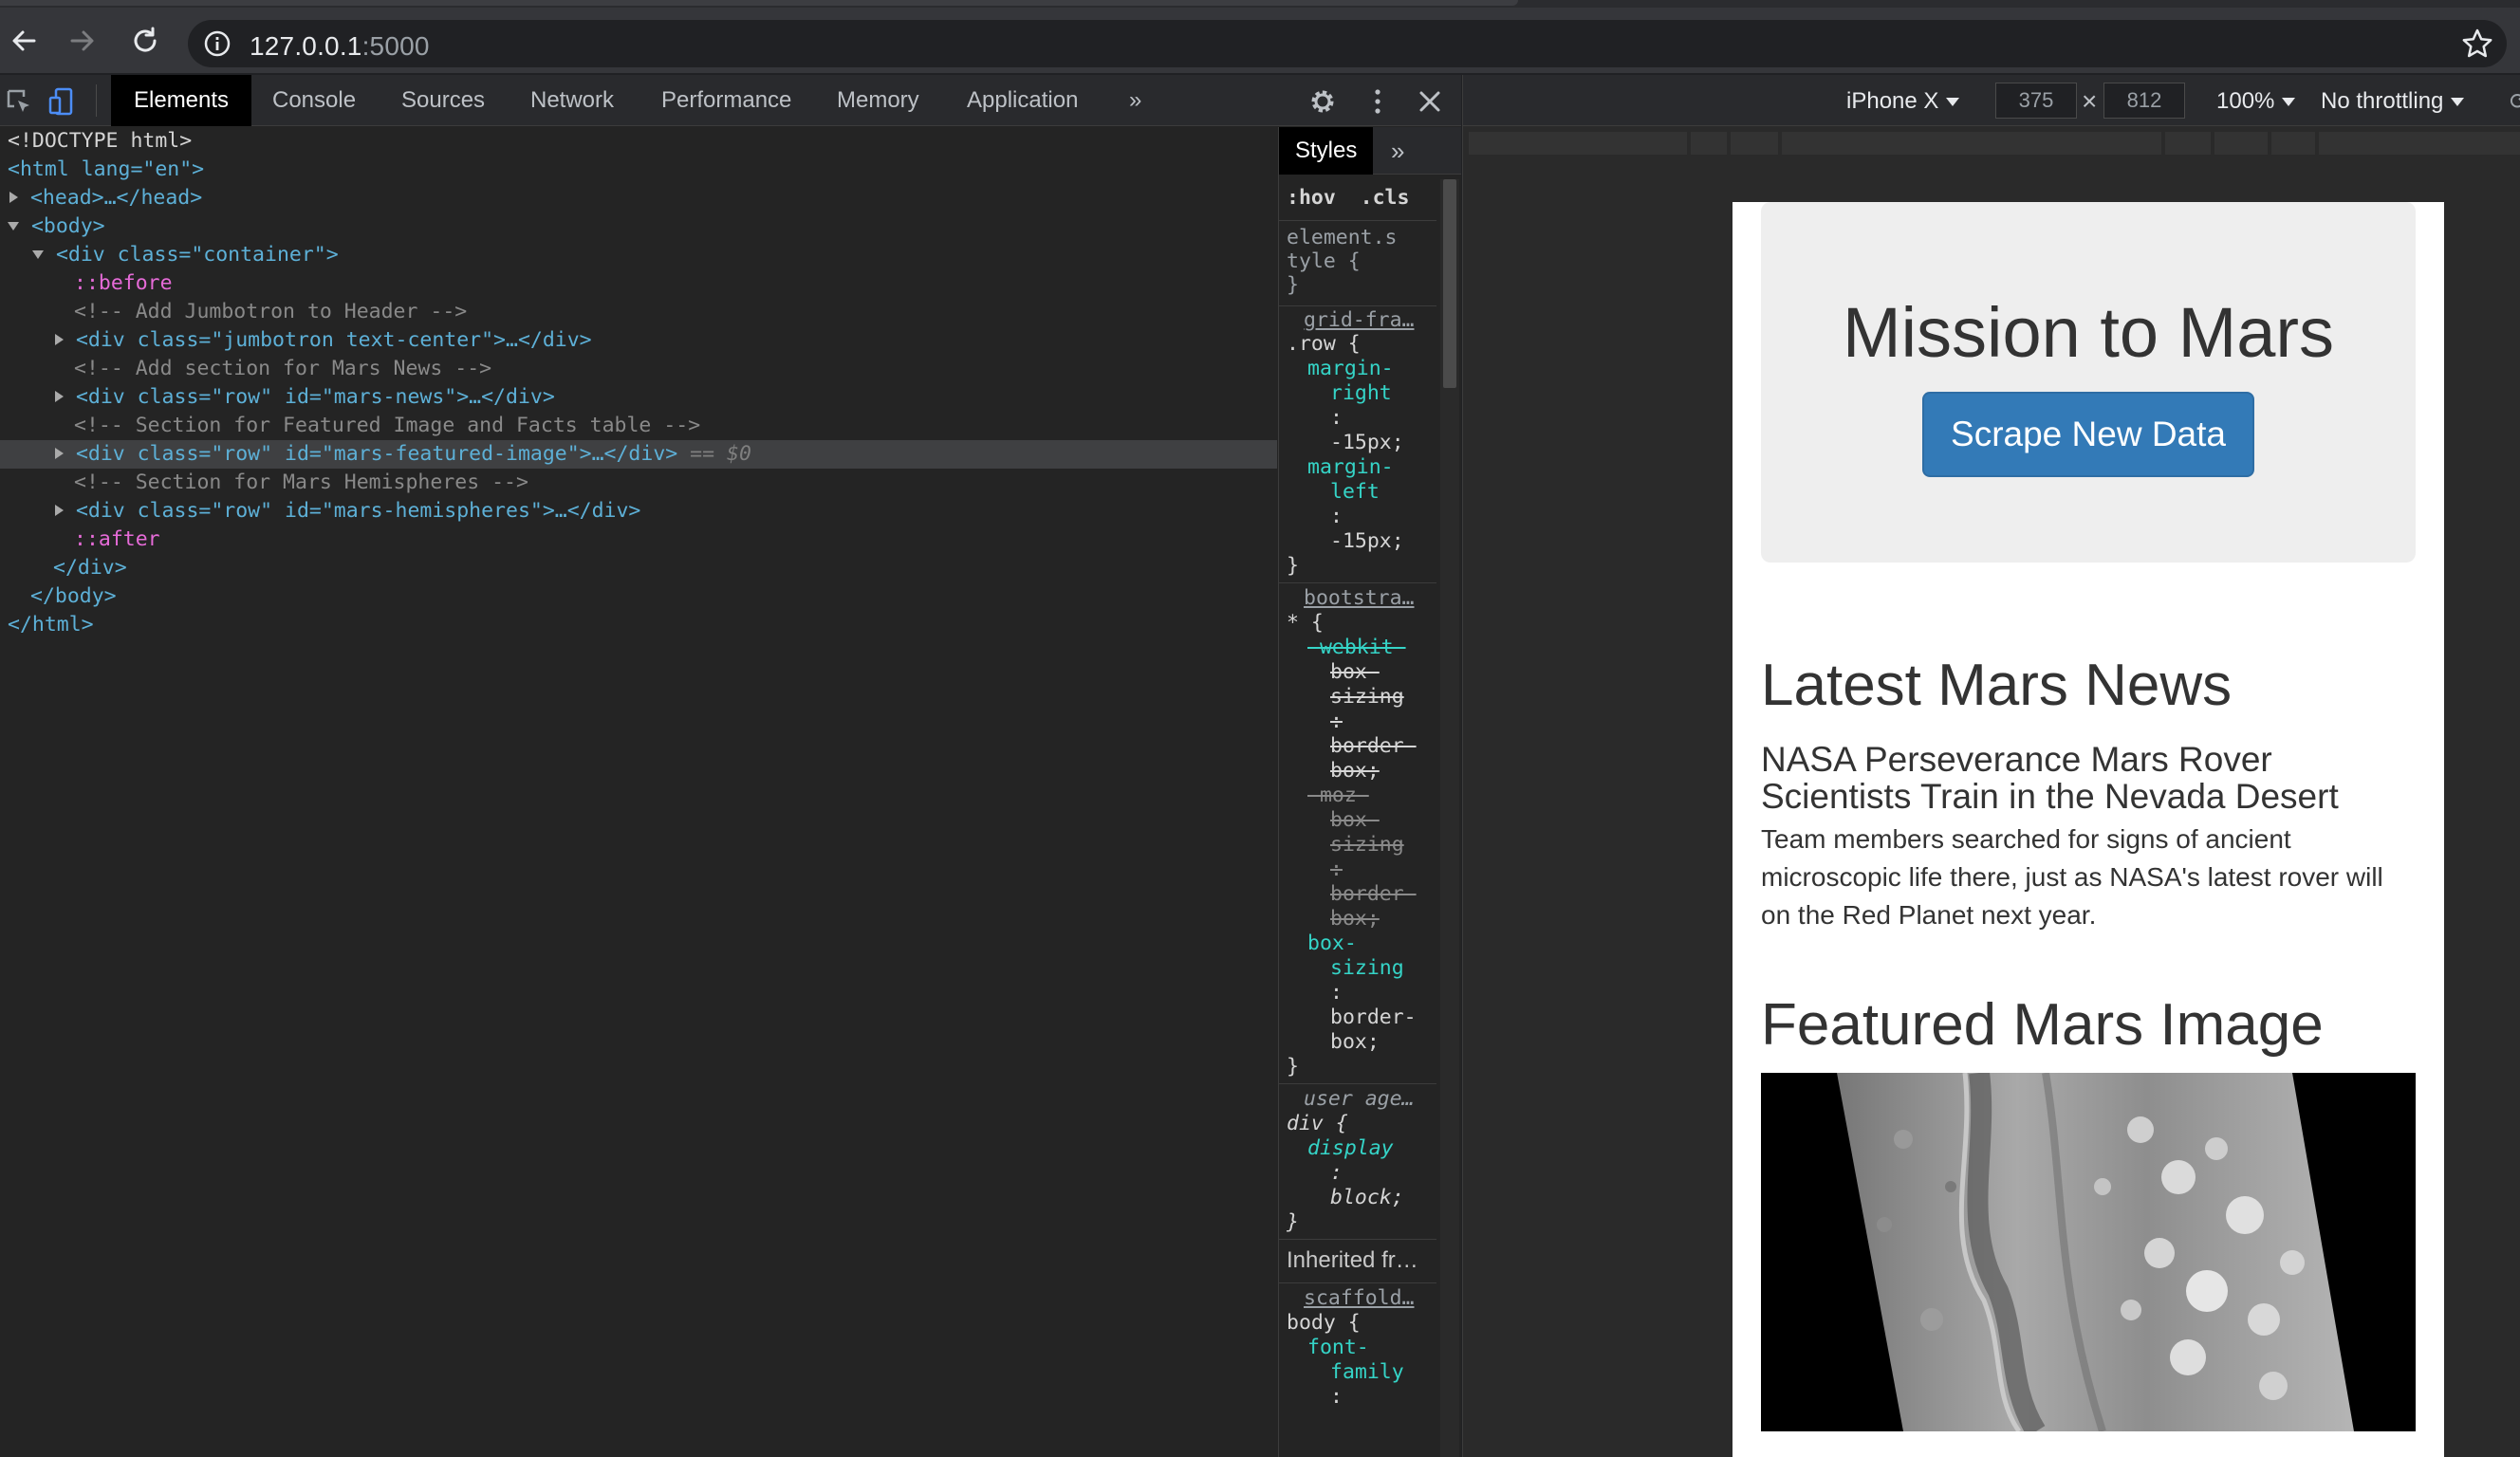 The image size is (2520, 1457). I want to click on rule-selector: .row {, so click(1362, 345).